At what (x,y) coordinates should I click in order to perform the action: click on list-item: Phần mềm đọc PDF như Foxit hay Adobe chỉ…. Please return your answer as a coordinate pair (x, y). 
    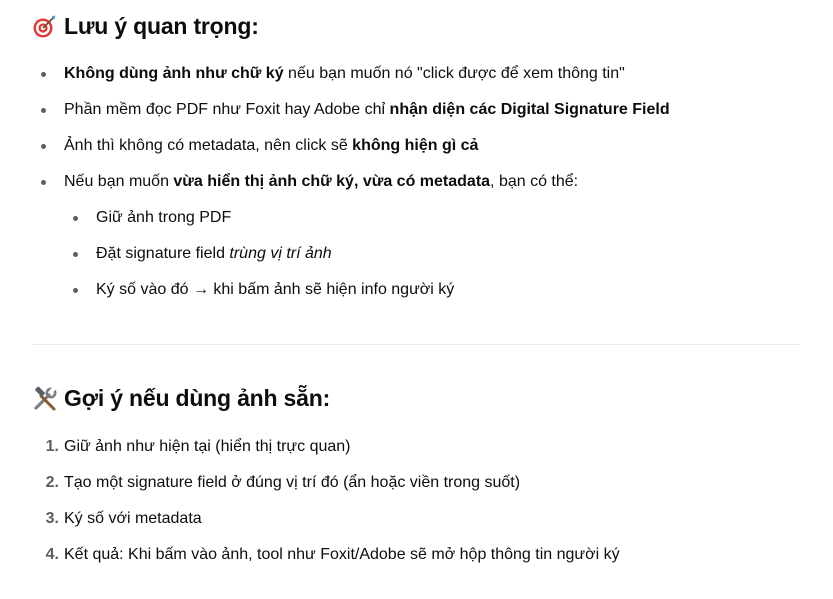
    Looking at the image, I should click on (355, 110).